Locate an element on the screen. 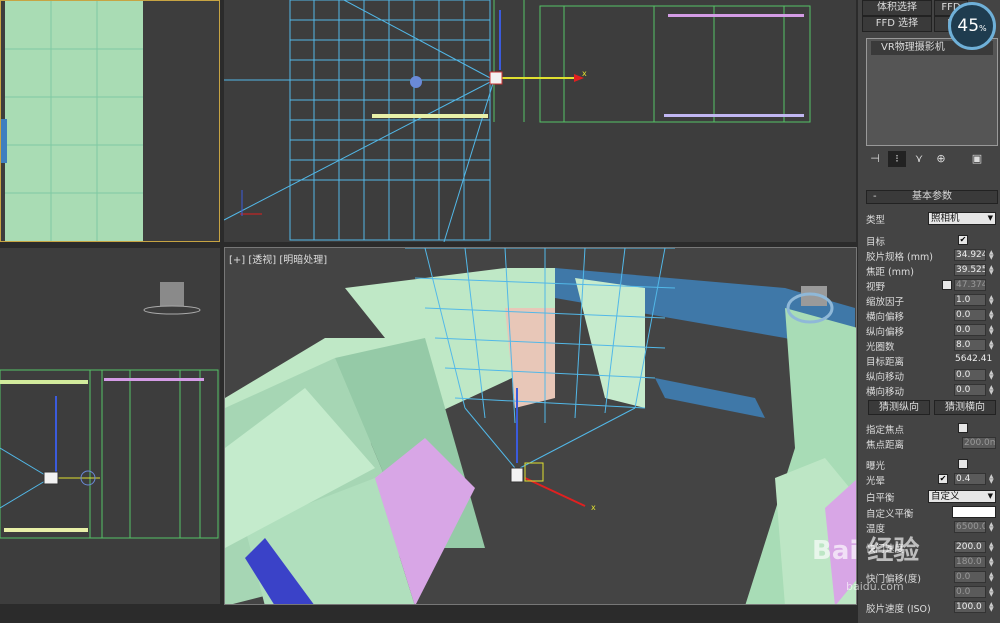 This screenshot has width=1000, height=623. param-label: 视野 is located at coordinates (876, 287).